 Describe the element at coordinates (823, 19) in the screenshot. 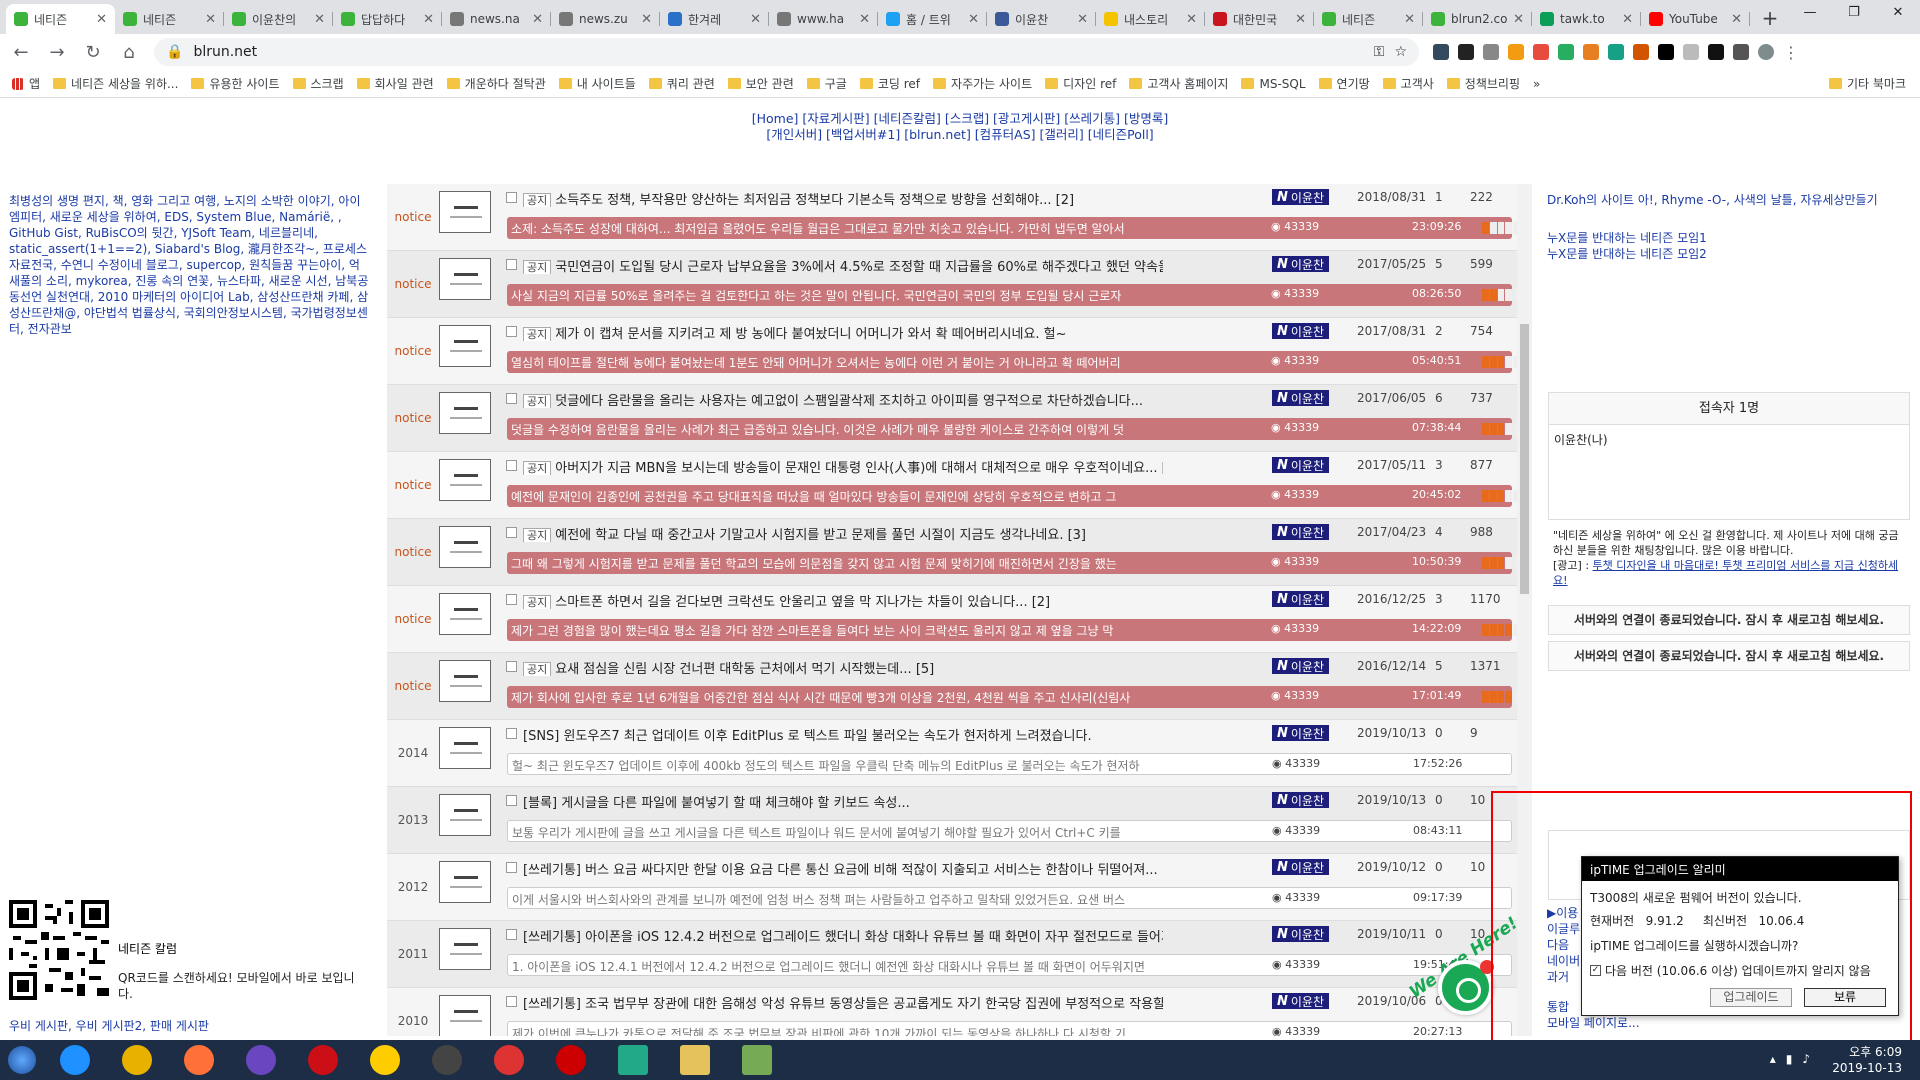

I see `browser-tab: www.ha ✕` at that location.